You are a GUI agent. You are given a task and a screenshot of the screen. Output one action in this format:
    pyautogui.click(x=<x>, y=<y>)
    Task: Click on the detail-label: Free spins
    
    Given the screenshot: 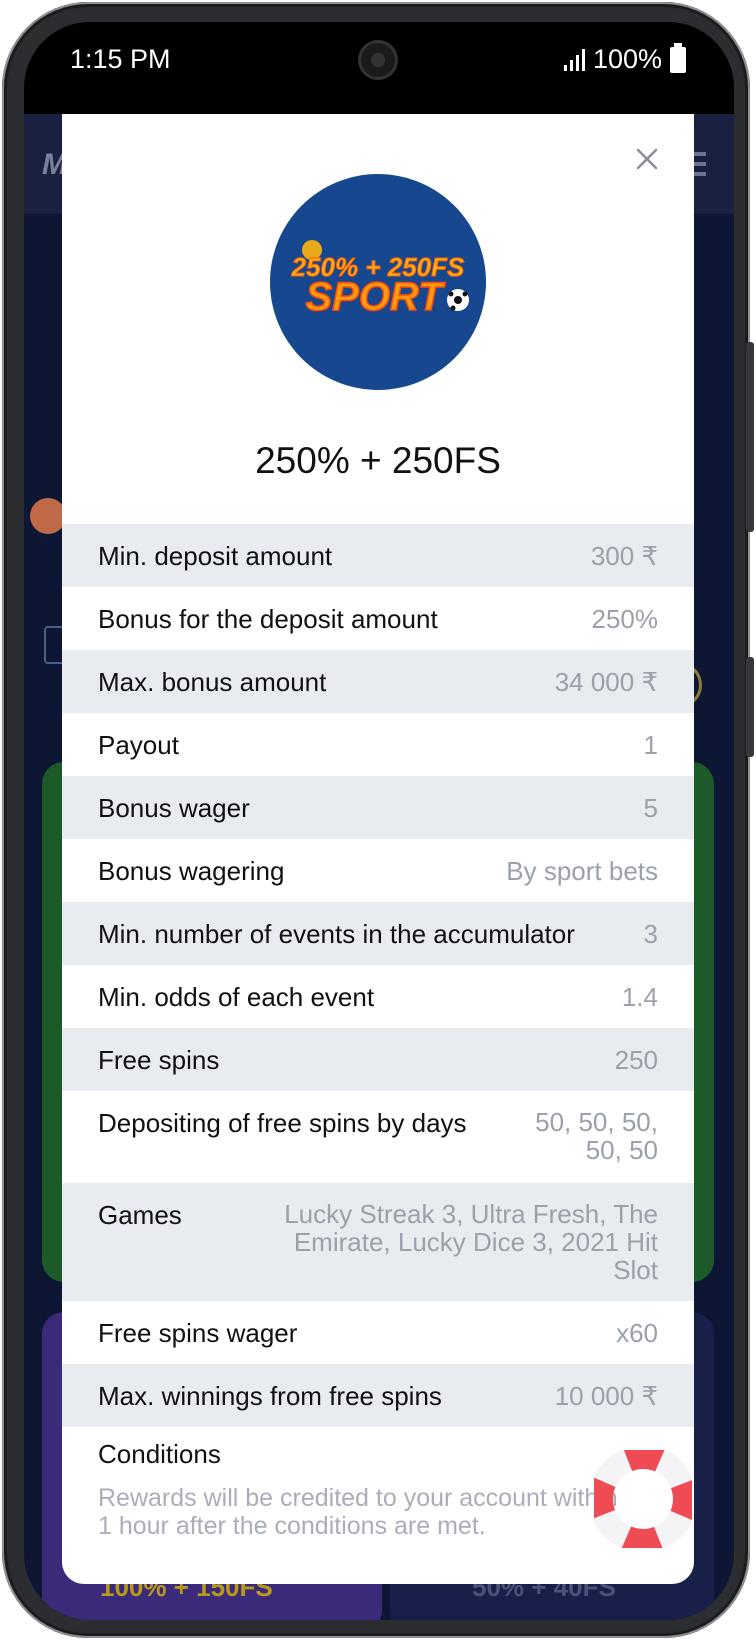 What is the action you would take?
    pyautogui.click(x=159, y=1060)
    